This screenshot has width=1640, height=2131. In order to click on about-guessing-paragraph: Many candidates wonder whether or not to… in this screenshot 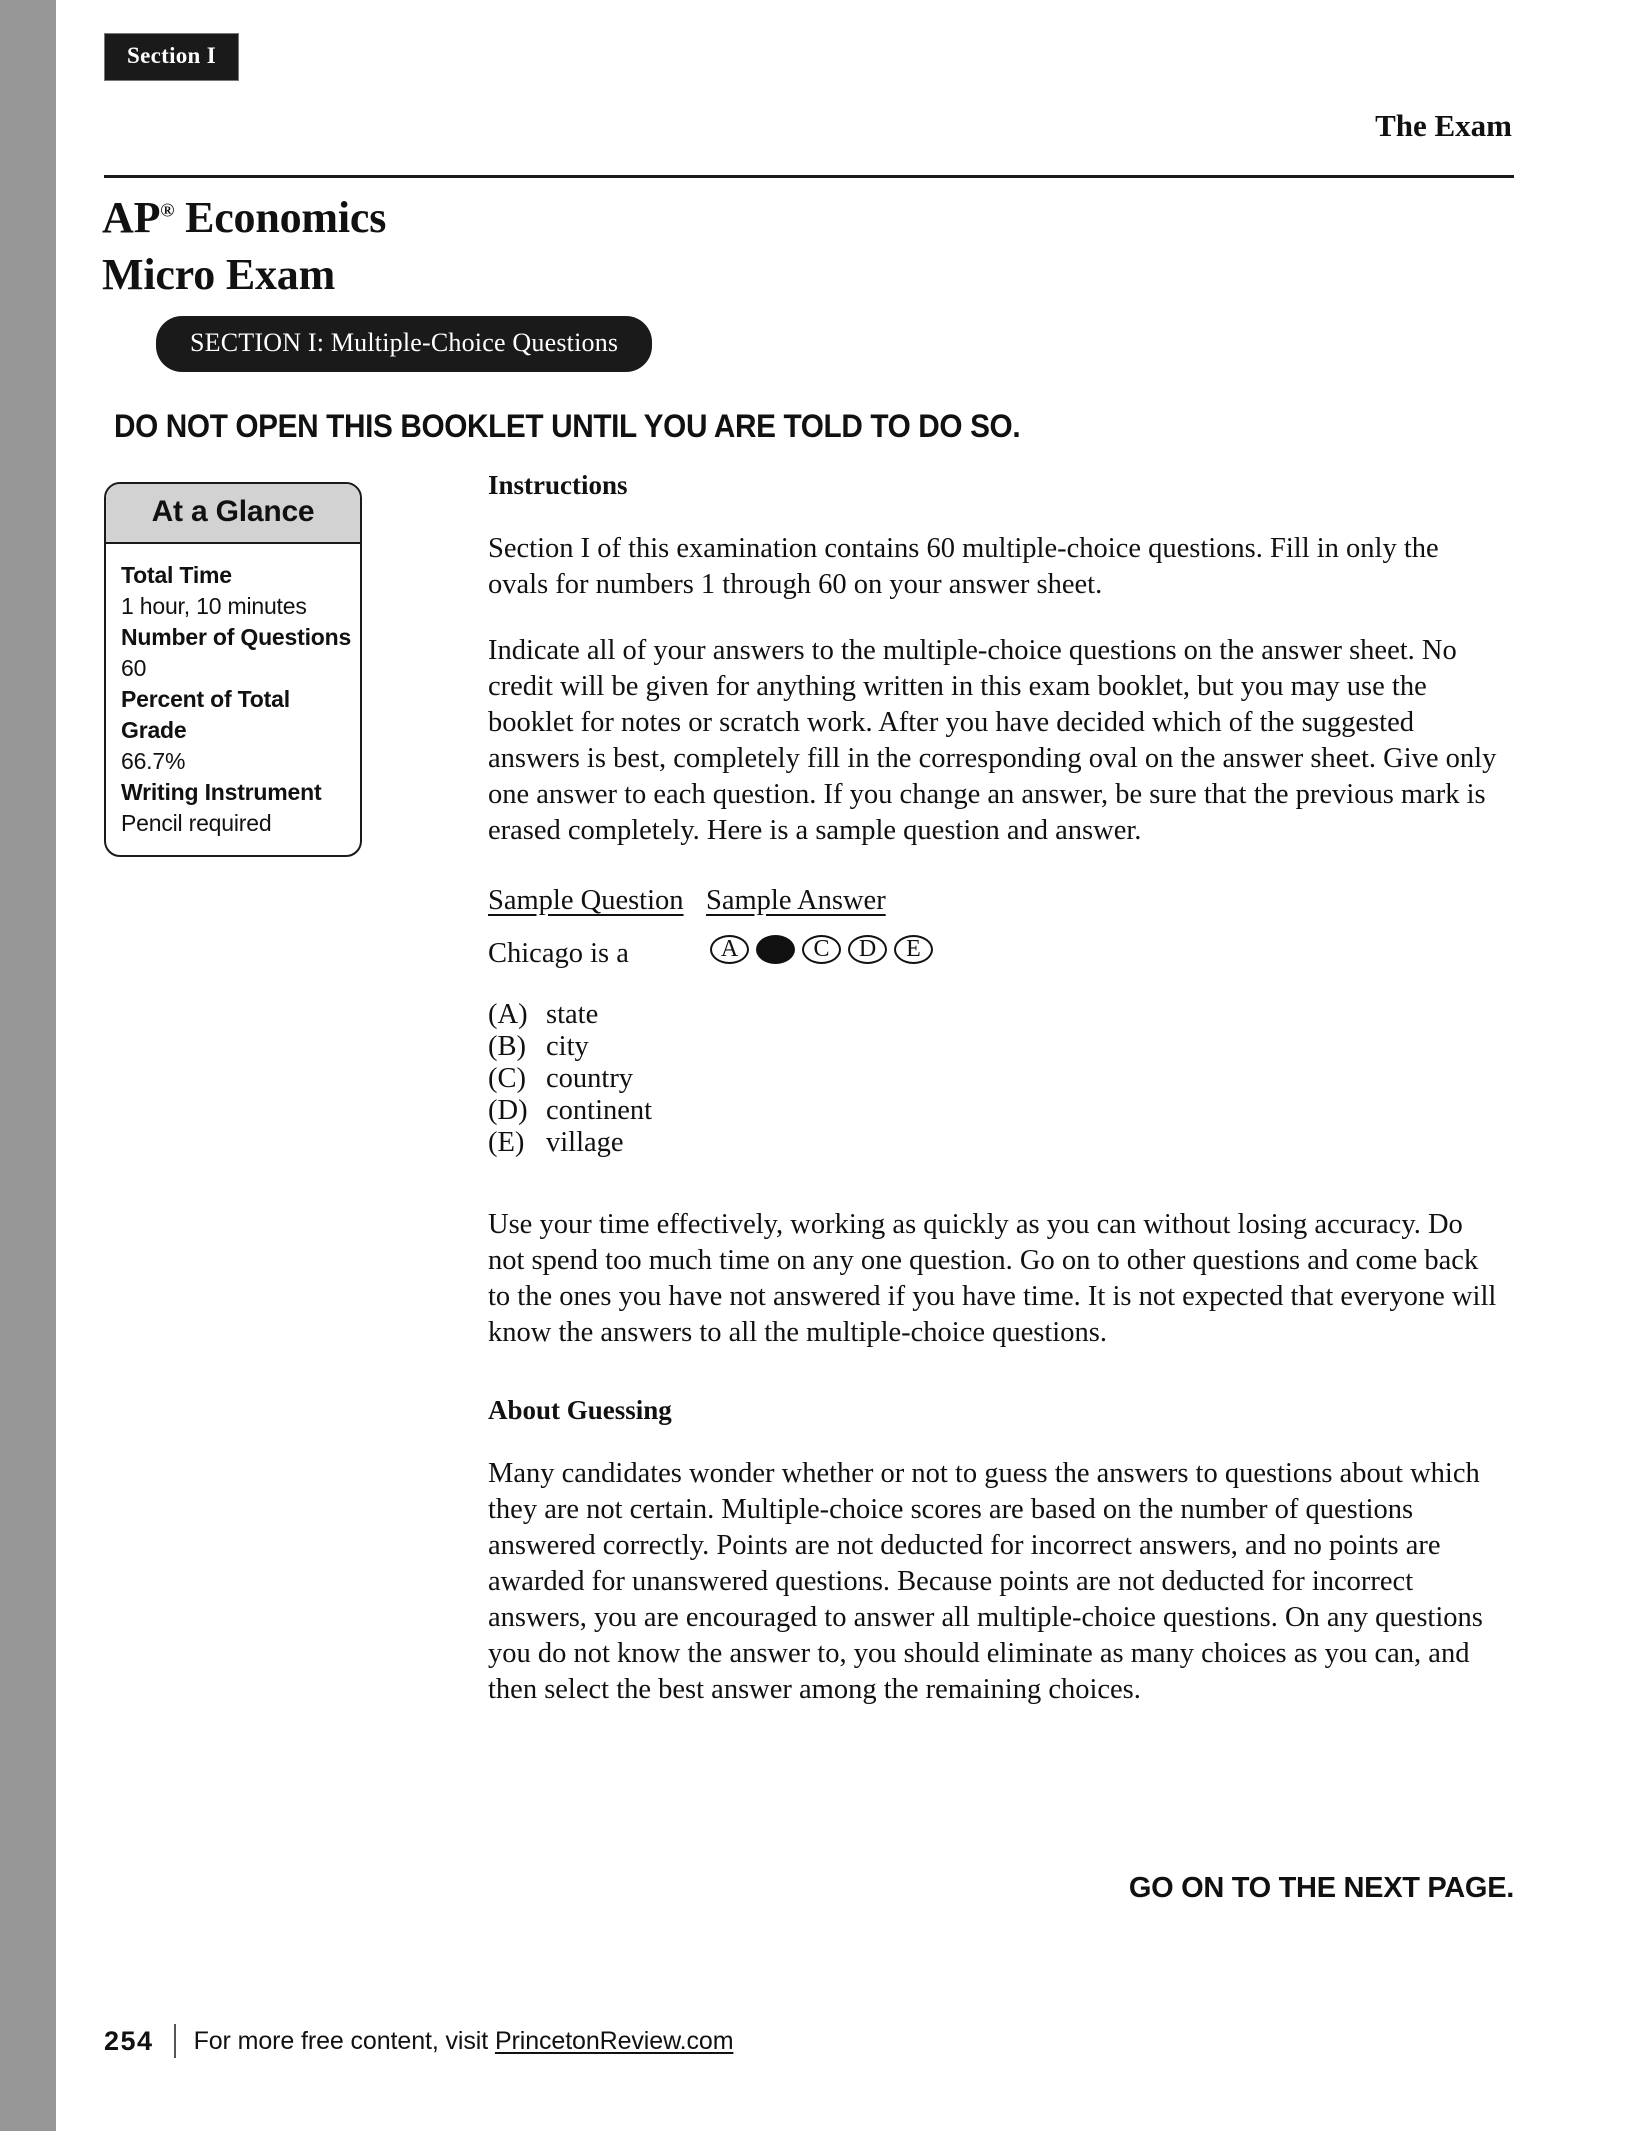, I will do `click(985, 1581)`.